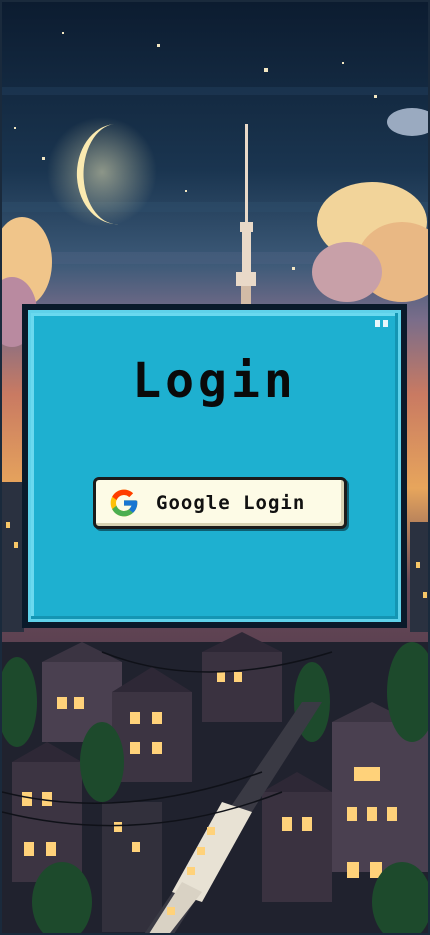  What do you see at coordinates (124, 503) in the screenshot?
I see `google-g-icon` at bounding box center [124, 503].